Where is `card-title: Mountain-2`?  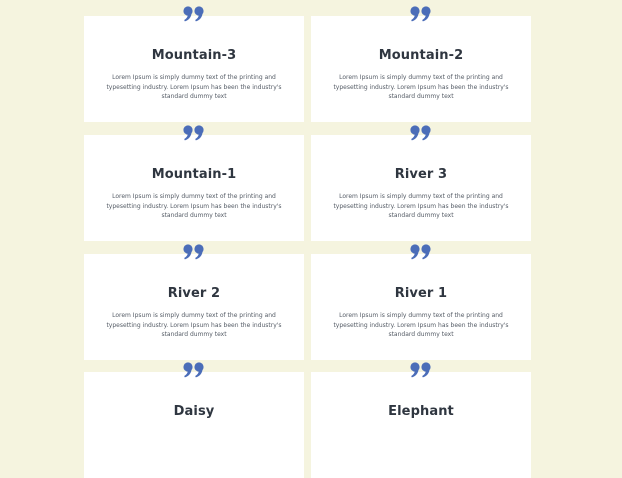
card-title: Mountain-2 is located at coordinates (421, 55).